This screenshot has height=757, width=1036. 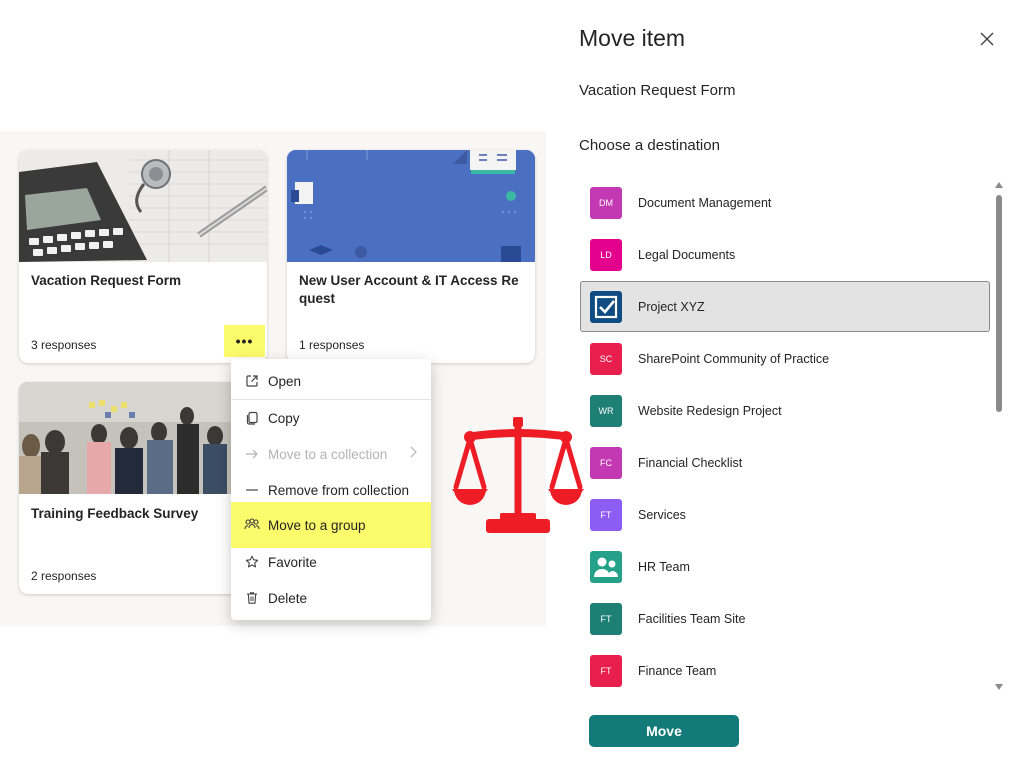 I want to click on destination-item: LD Legal Documents, so click(x=785, y=254).